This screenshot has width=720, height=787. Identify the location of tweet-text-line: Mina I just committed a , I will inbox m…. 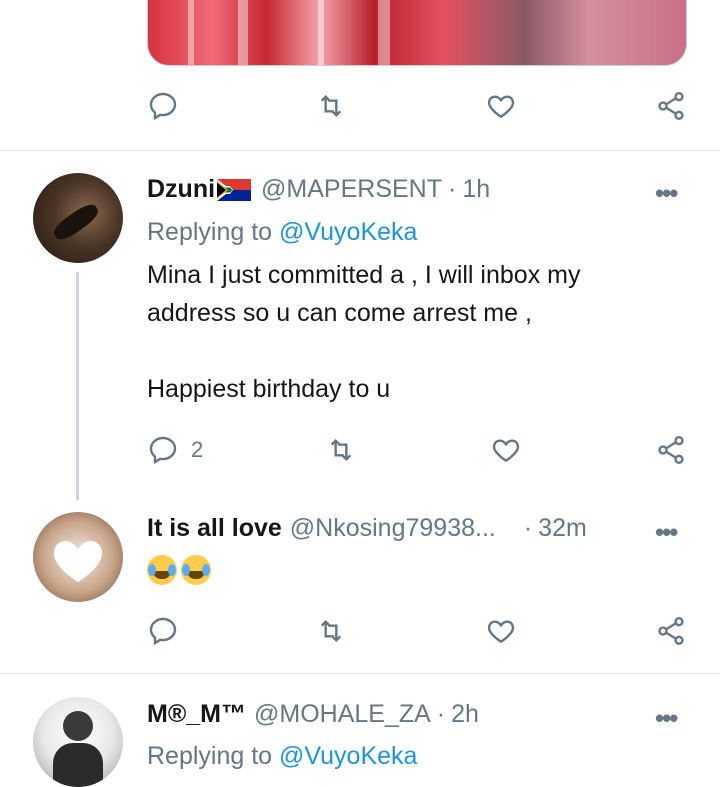
(364, 275).